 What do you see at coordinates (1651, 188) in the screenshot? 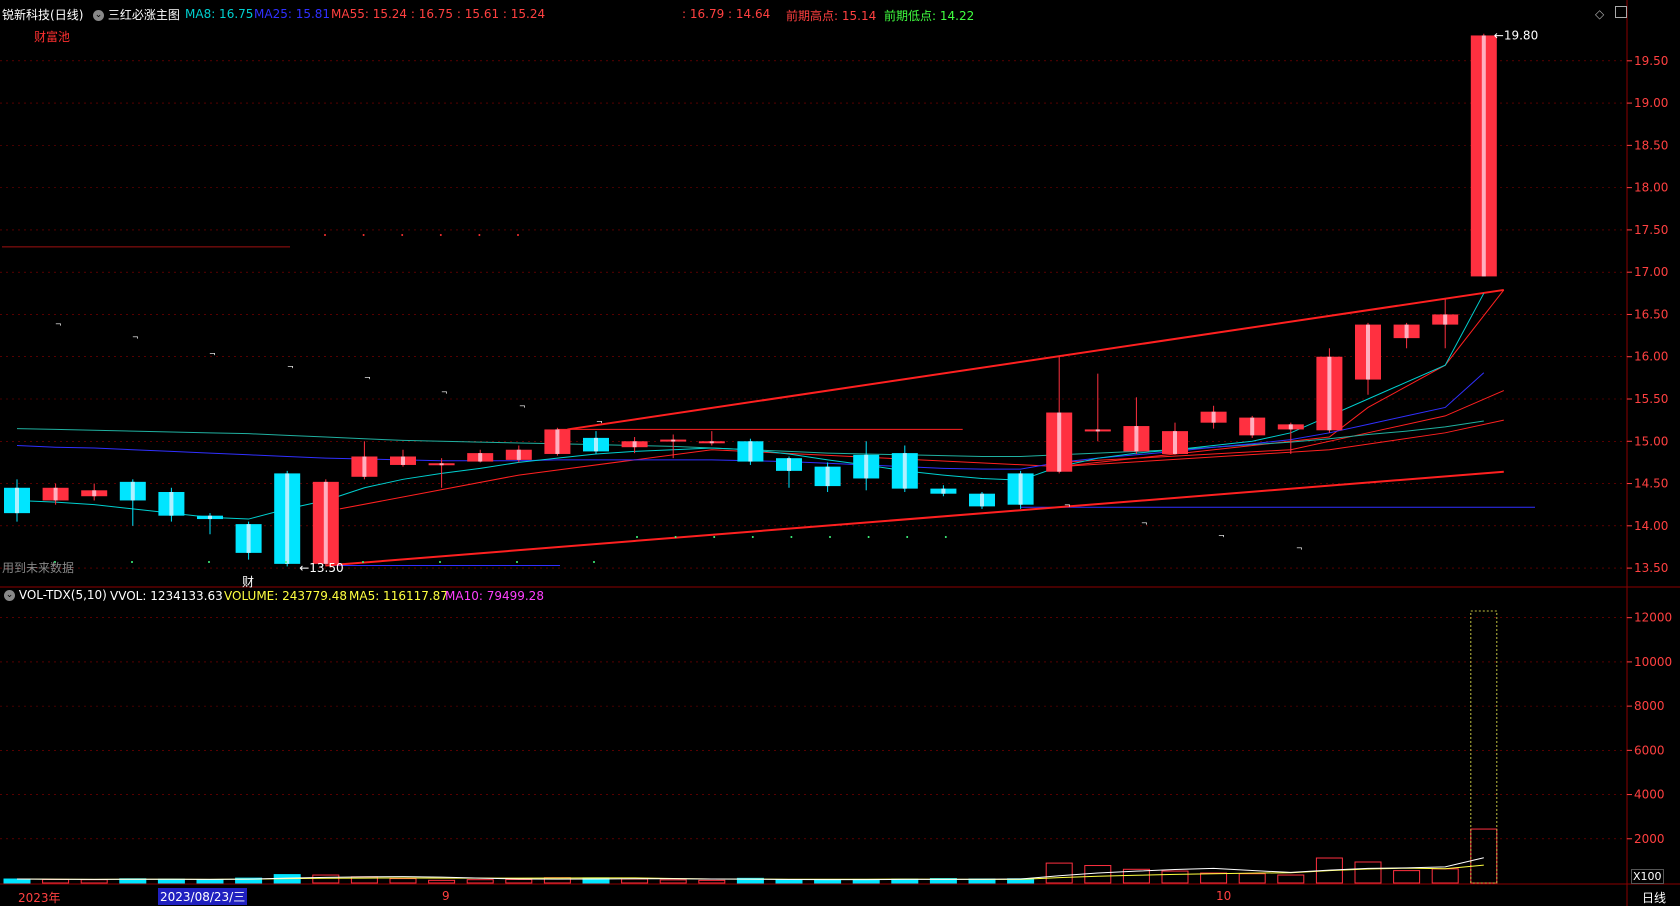
I see `price-tick-label: 18.00` at bounding box center [1651, 188].